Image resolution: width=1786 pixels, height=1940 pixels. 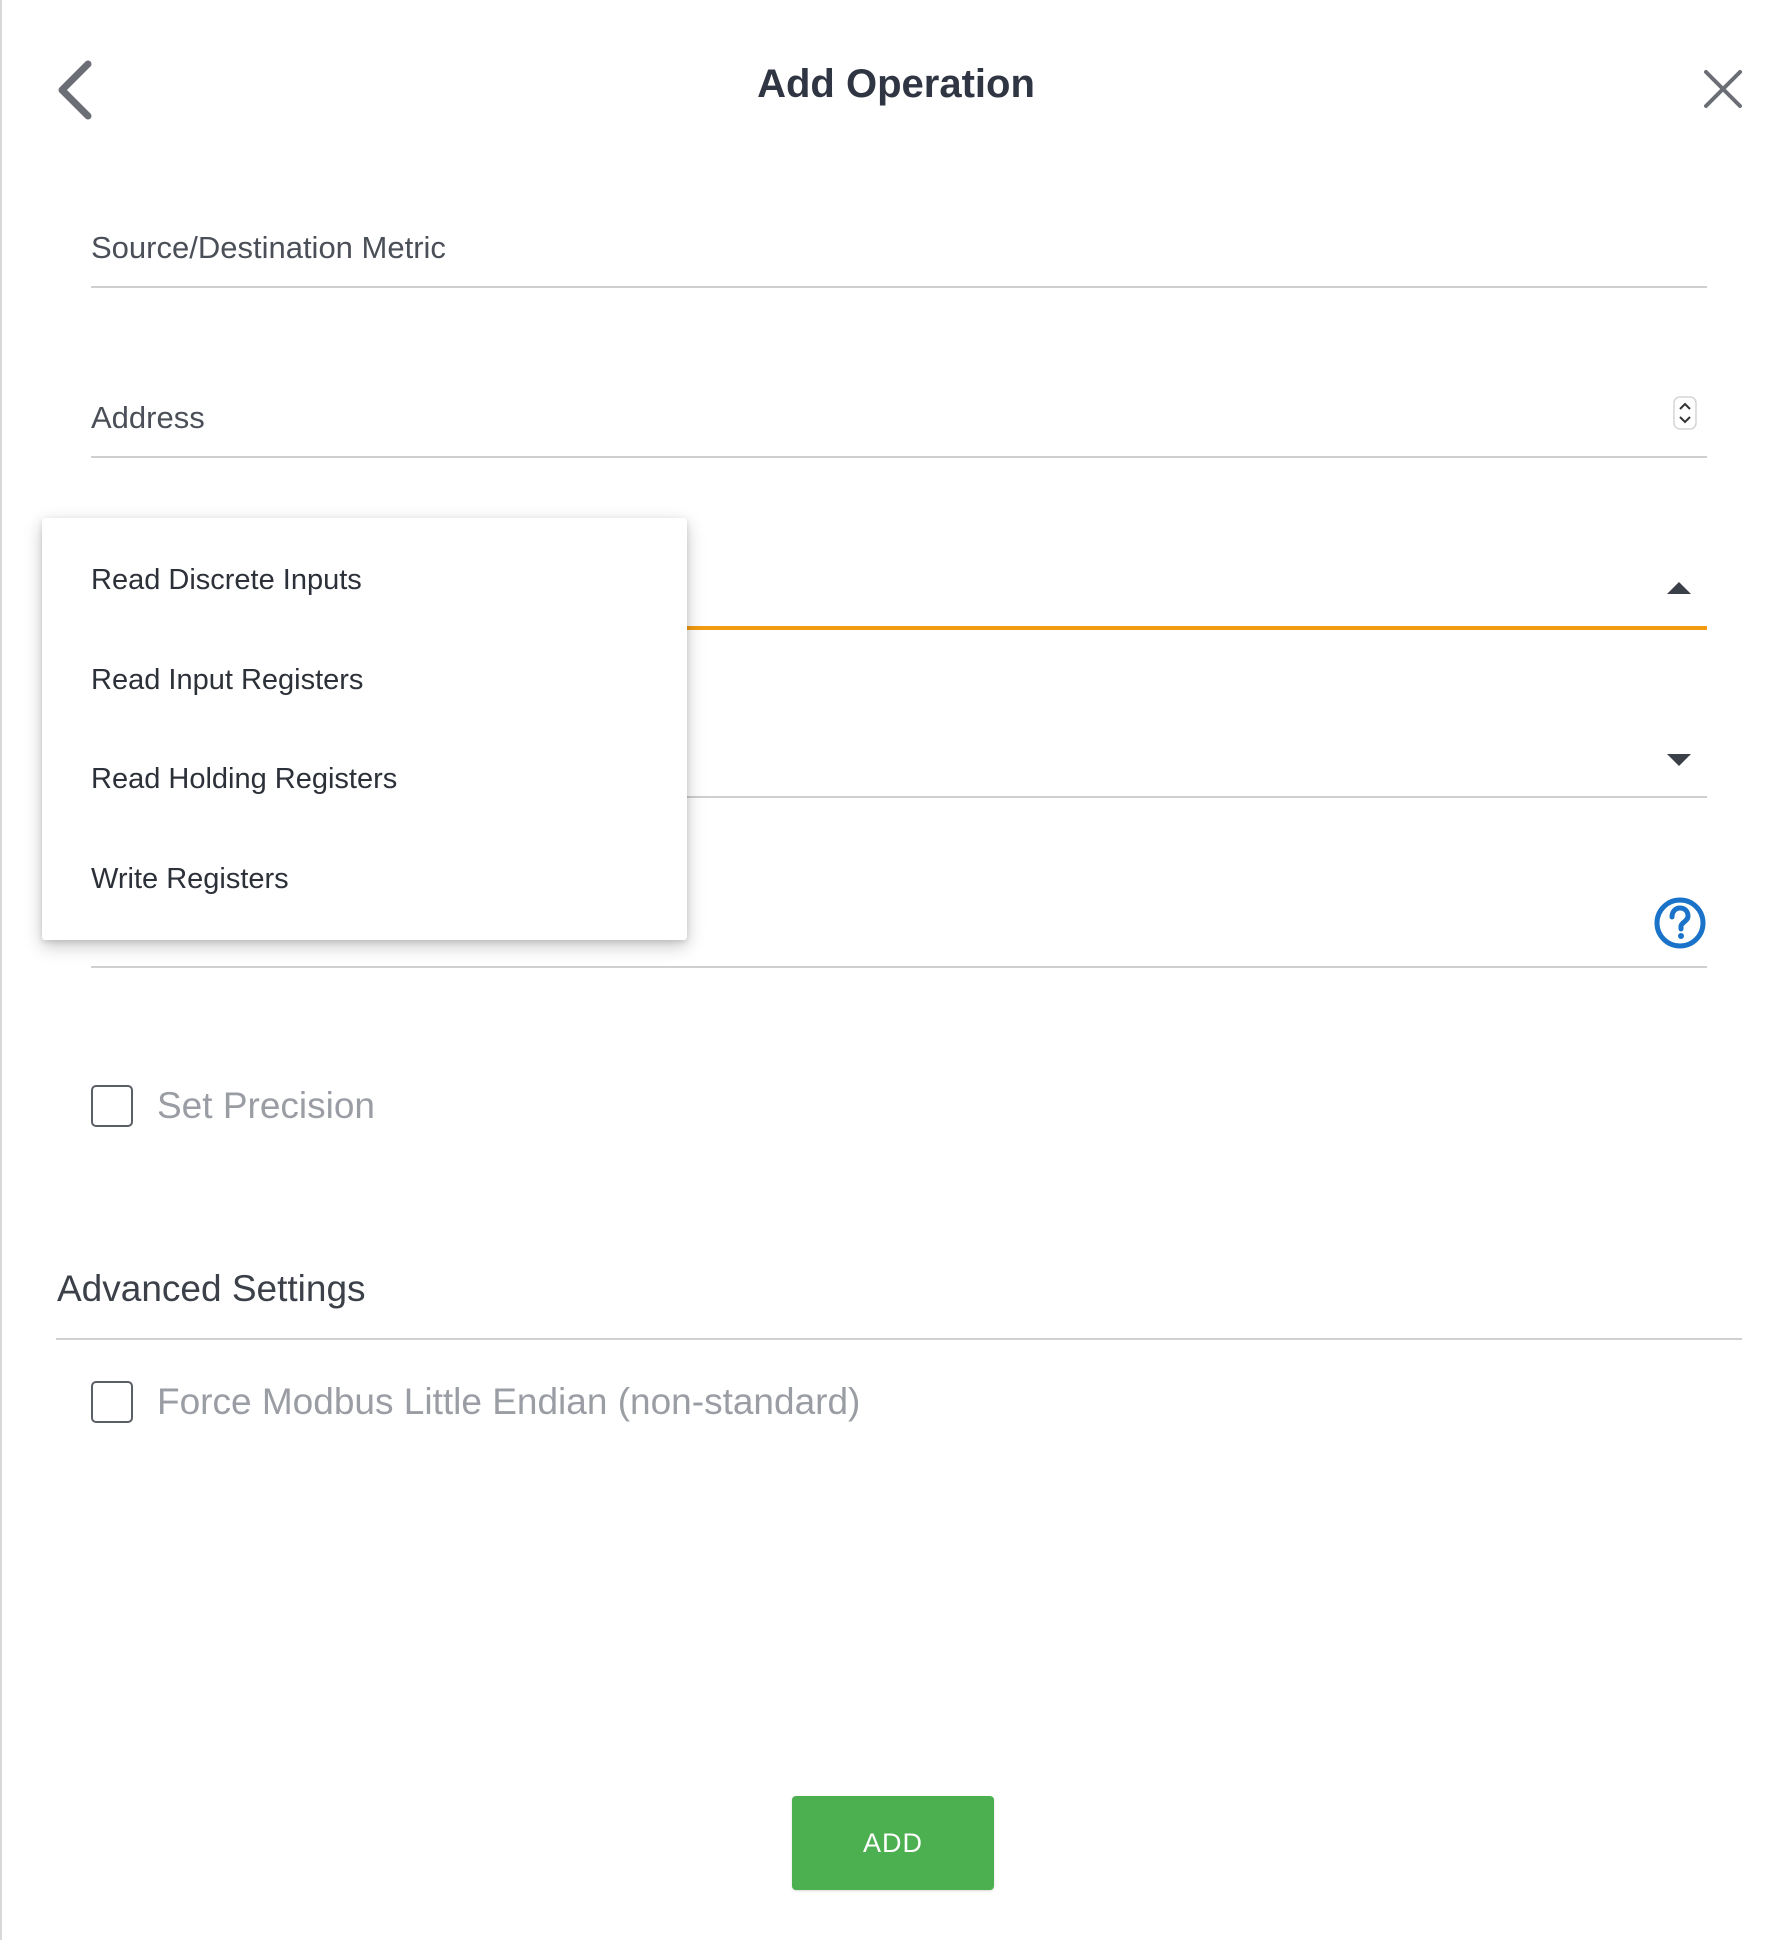 I want to click on metric-field: Source/Destination Metric, so click(x=899, y=257).